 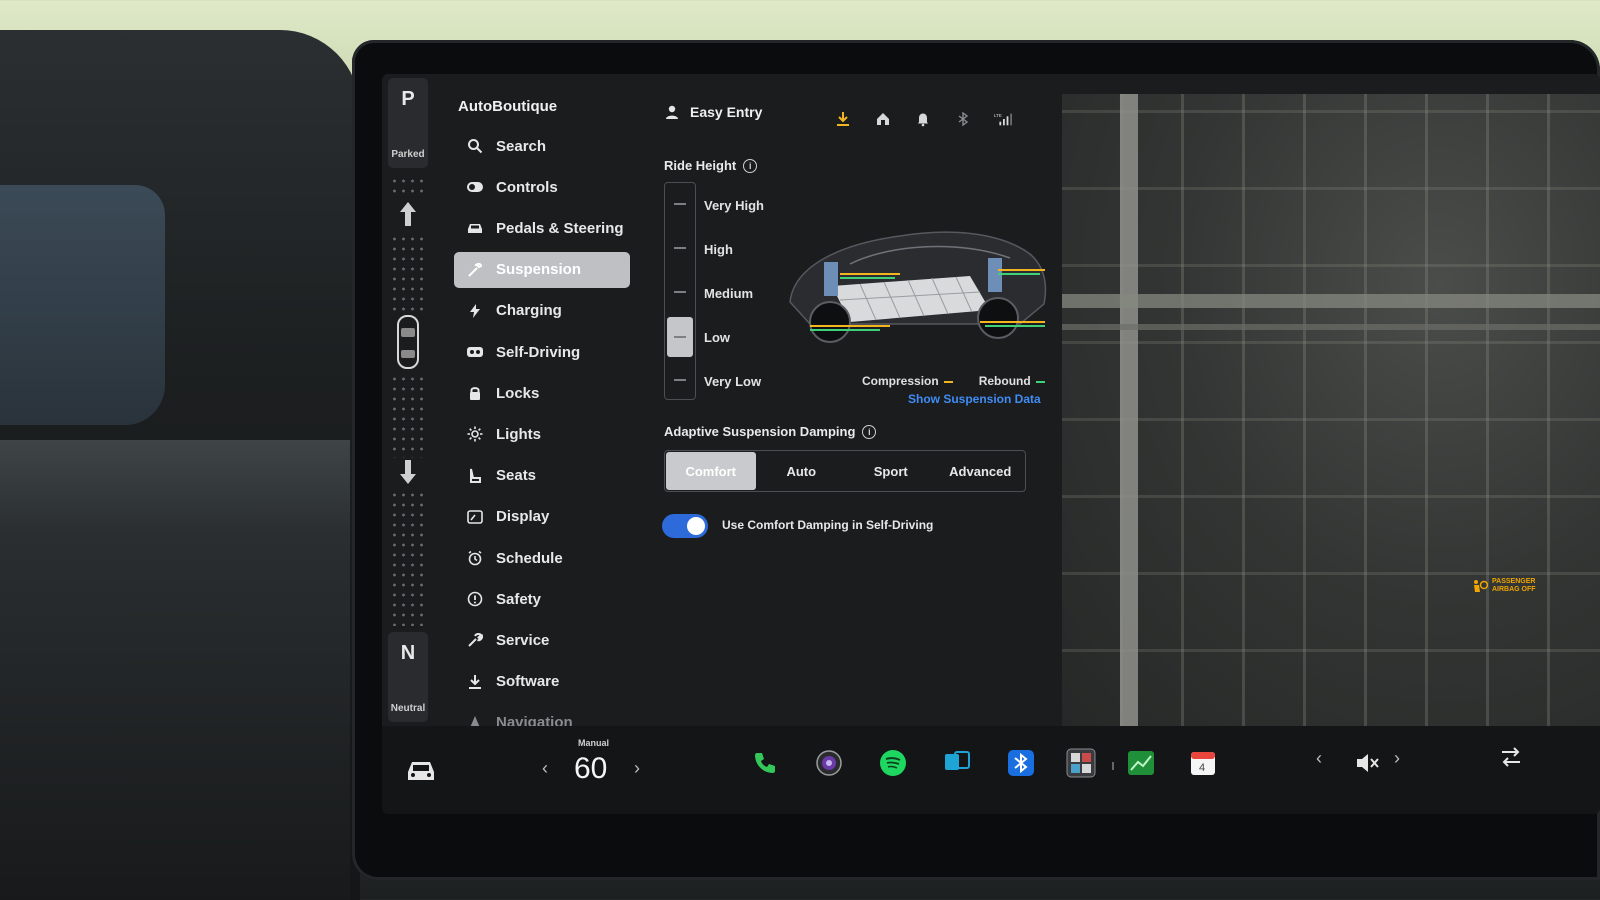 I want to click on menu-item-locks: Locks, so click(x=542, y=393).